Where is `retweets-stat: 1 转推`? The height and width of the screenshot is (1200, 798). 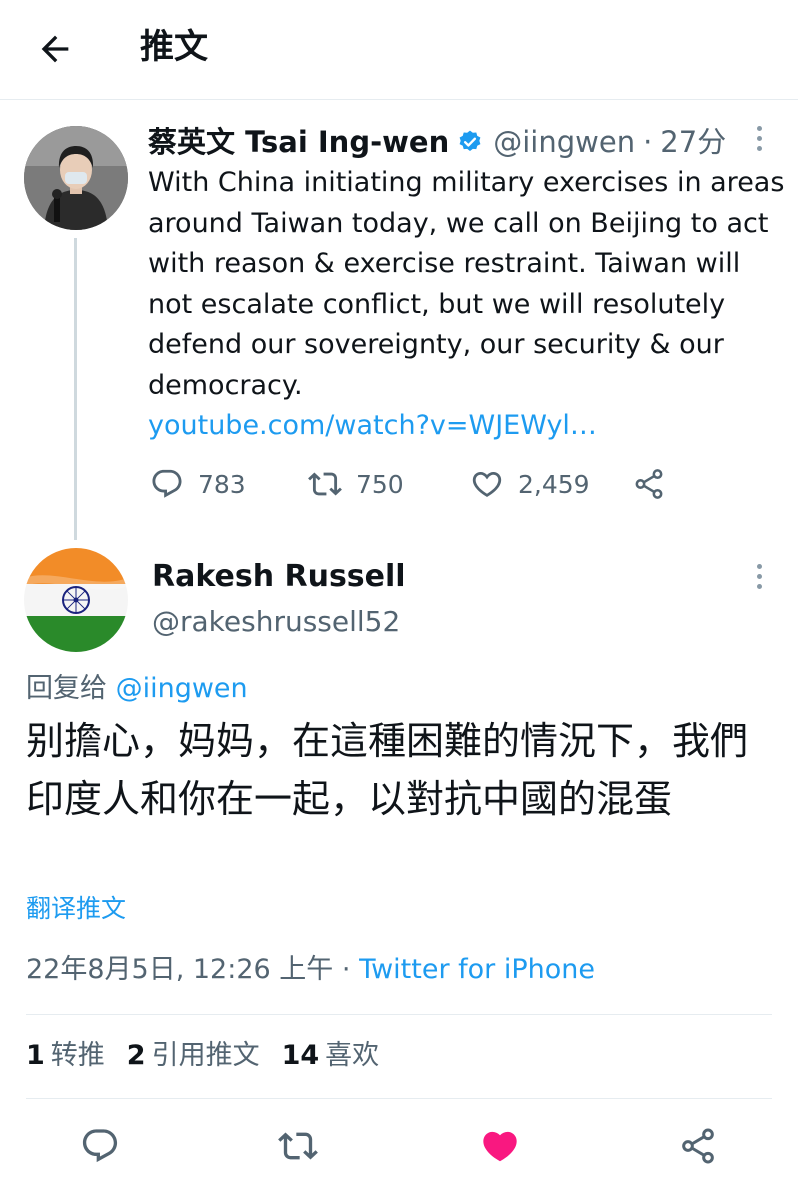
retweets-stat: 1 转推 is located at coordinates (65, 1056).